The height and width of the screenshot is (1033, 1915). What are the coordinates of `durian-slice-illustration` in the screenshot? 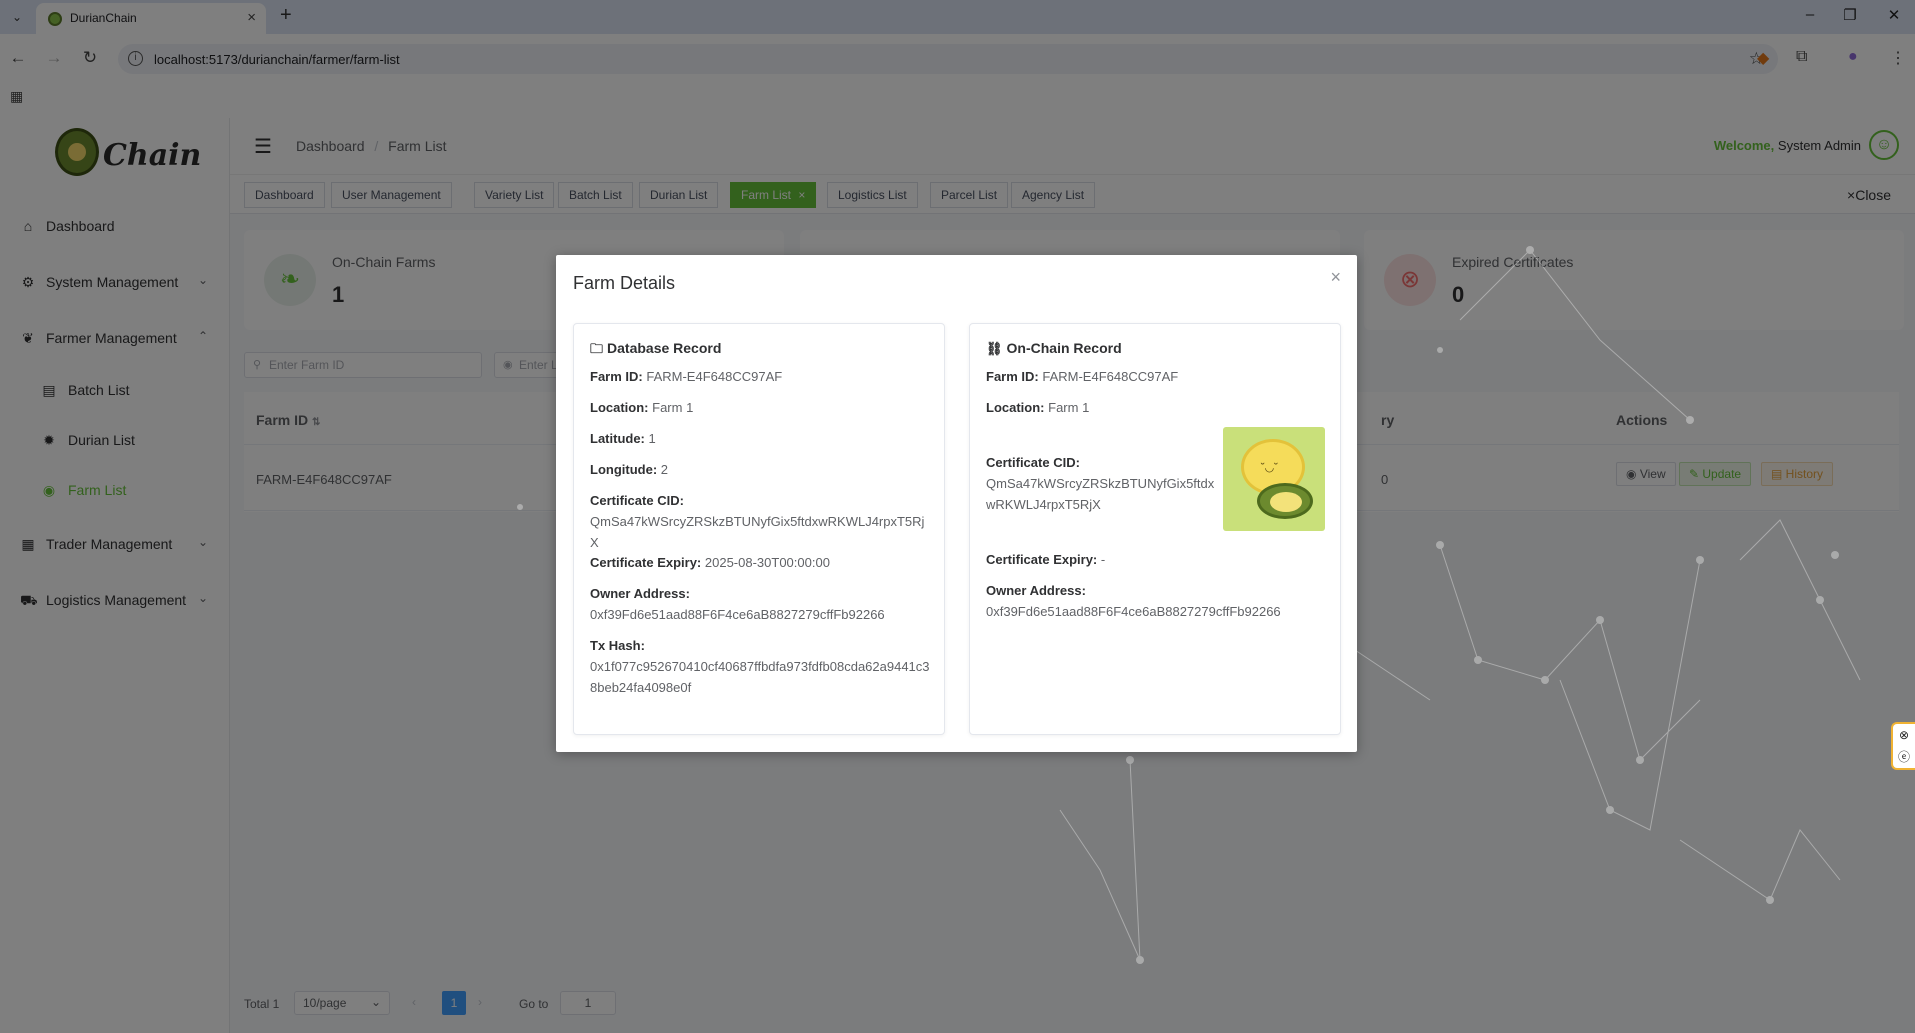 It's located at (1285, 501).